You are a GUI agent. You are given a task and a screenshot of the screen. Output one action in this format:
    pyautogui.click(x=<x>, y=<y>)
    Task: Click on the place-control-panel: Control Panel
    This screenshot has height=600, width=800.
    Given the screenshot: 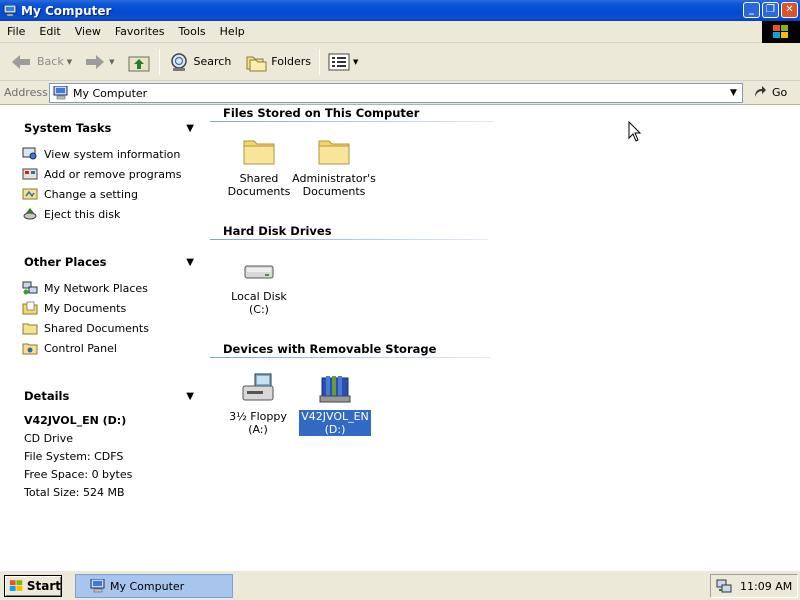 What is the action you would take?
    pyautogui.click(x=111, y=348)
    